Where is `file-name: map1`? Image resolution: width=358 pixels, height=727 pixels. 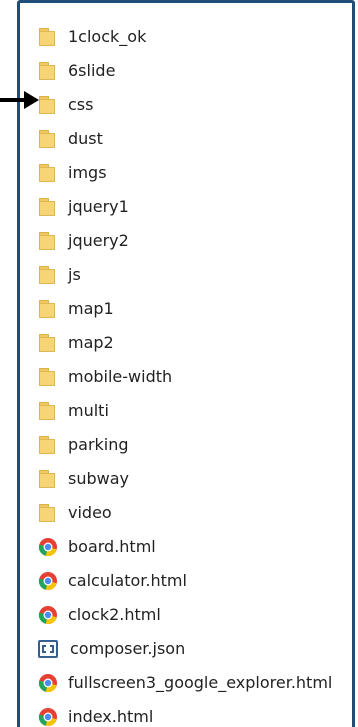 file-name: map1 is located at coordinates (91, 308).